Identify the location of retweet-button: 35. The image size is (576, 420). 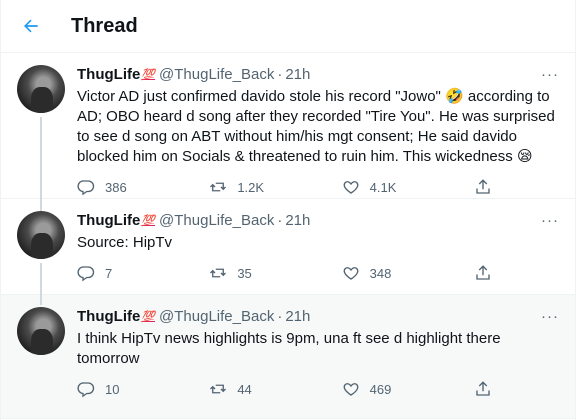
(238, 273).